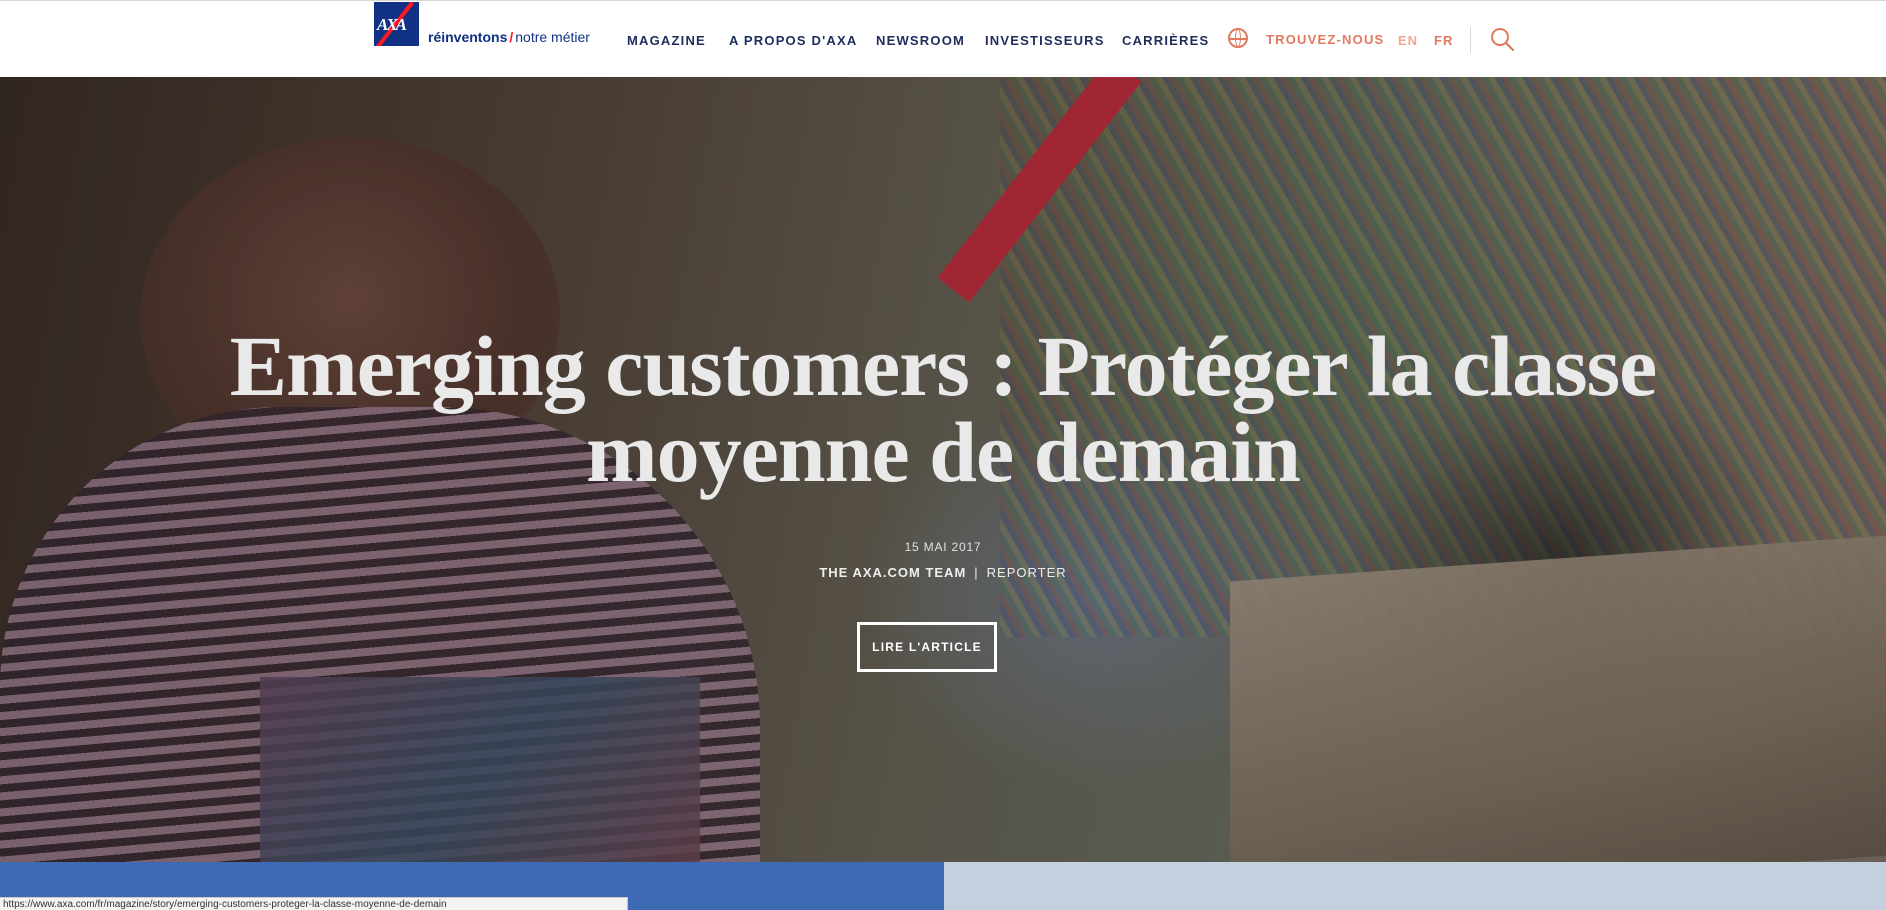  I want to click on nav-carrieres: CARRIÈRES, so click(1165, 40).